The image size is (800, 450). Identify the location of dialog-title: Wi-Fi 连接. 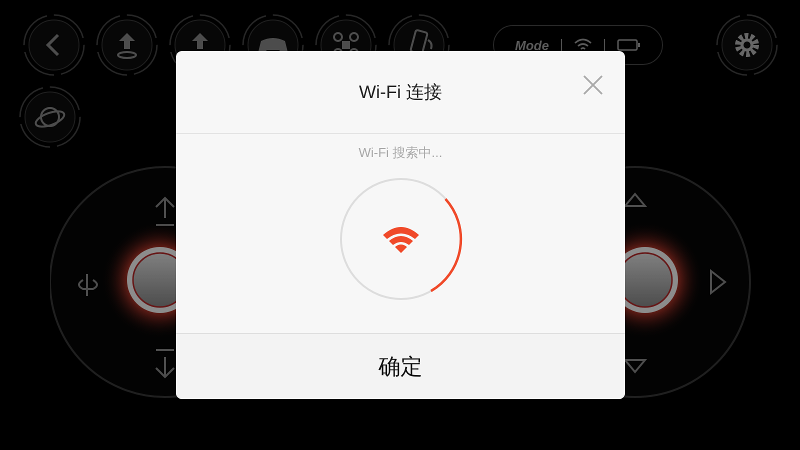
(400, 92).